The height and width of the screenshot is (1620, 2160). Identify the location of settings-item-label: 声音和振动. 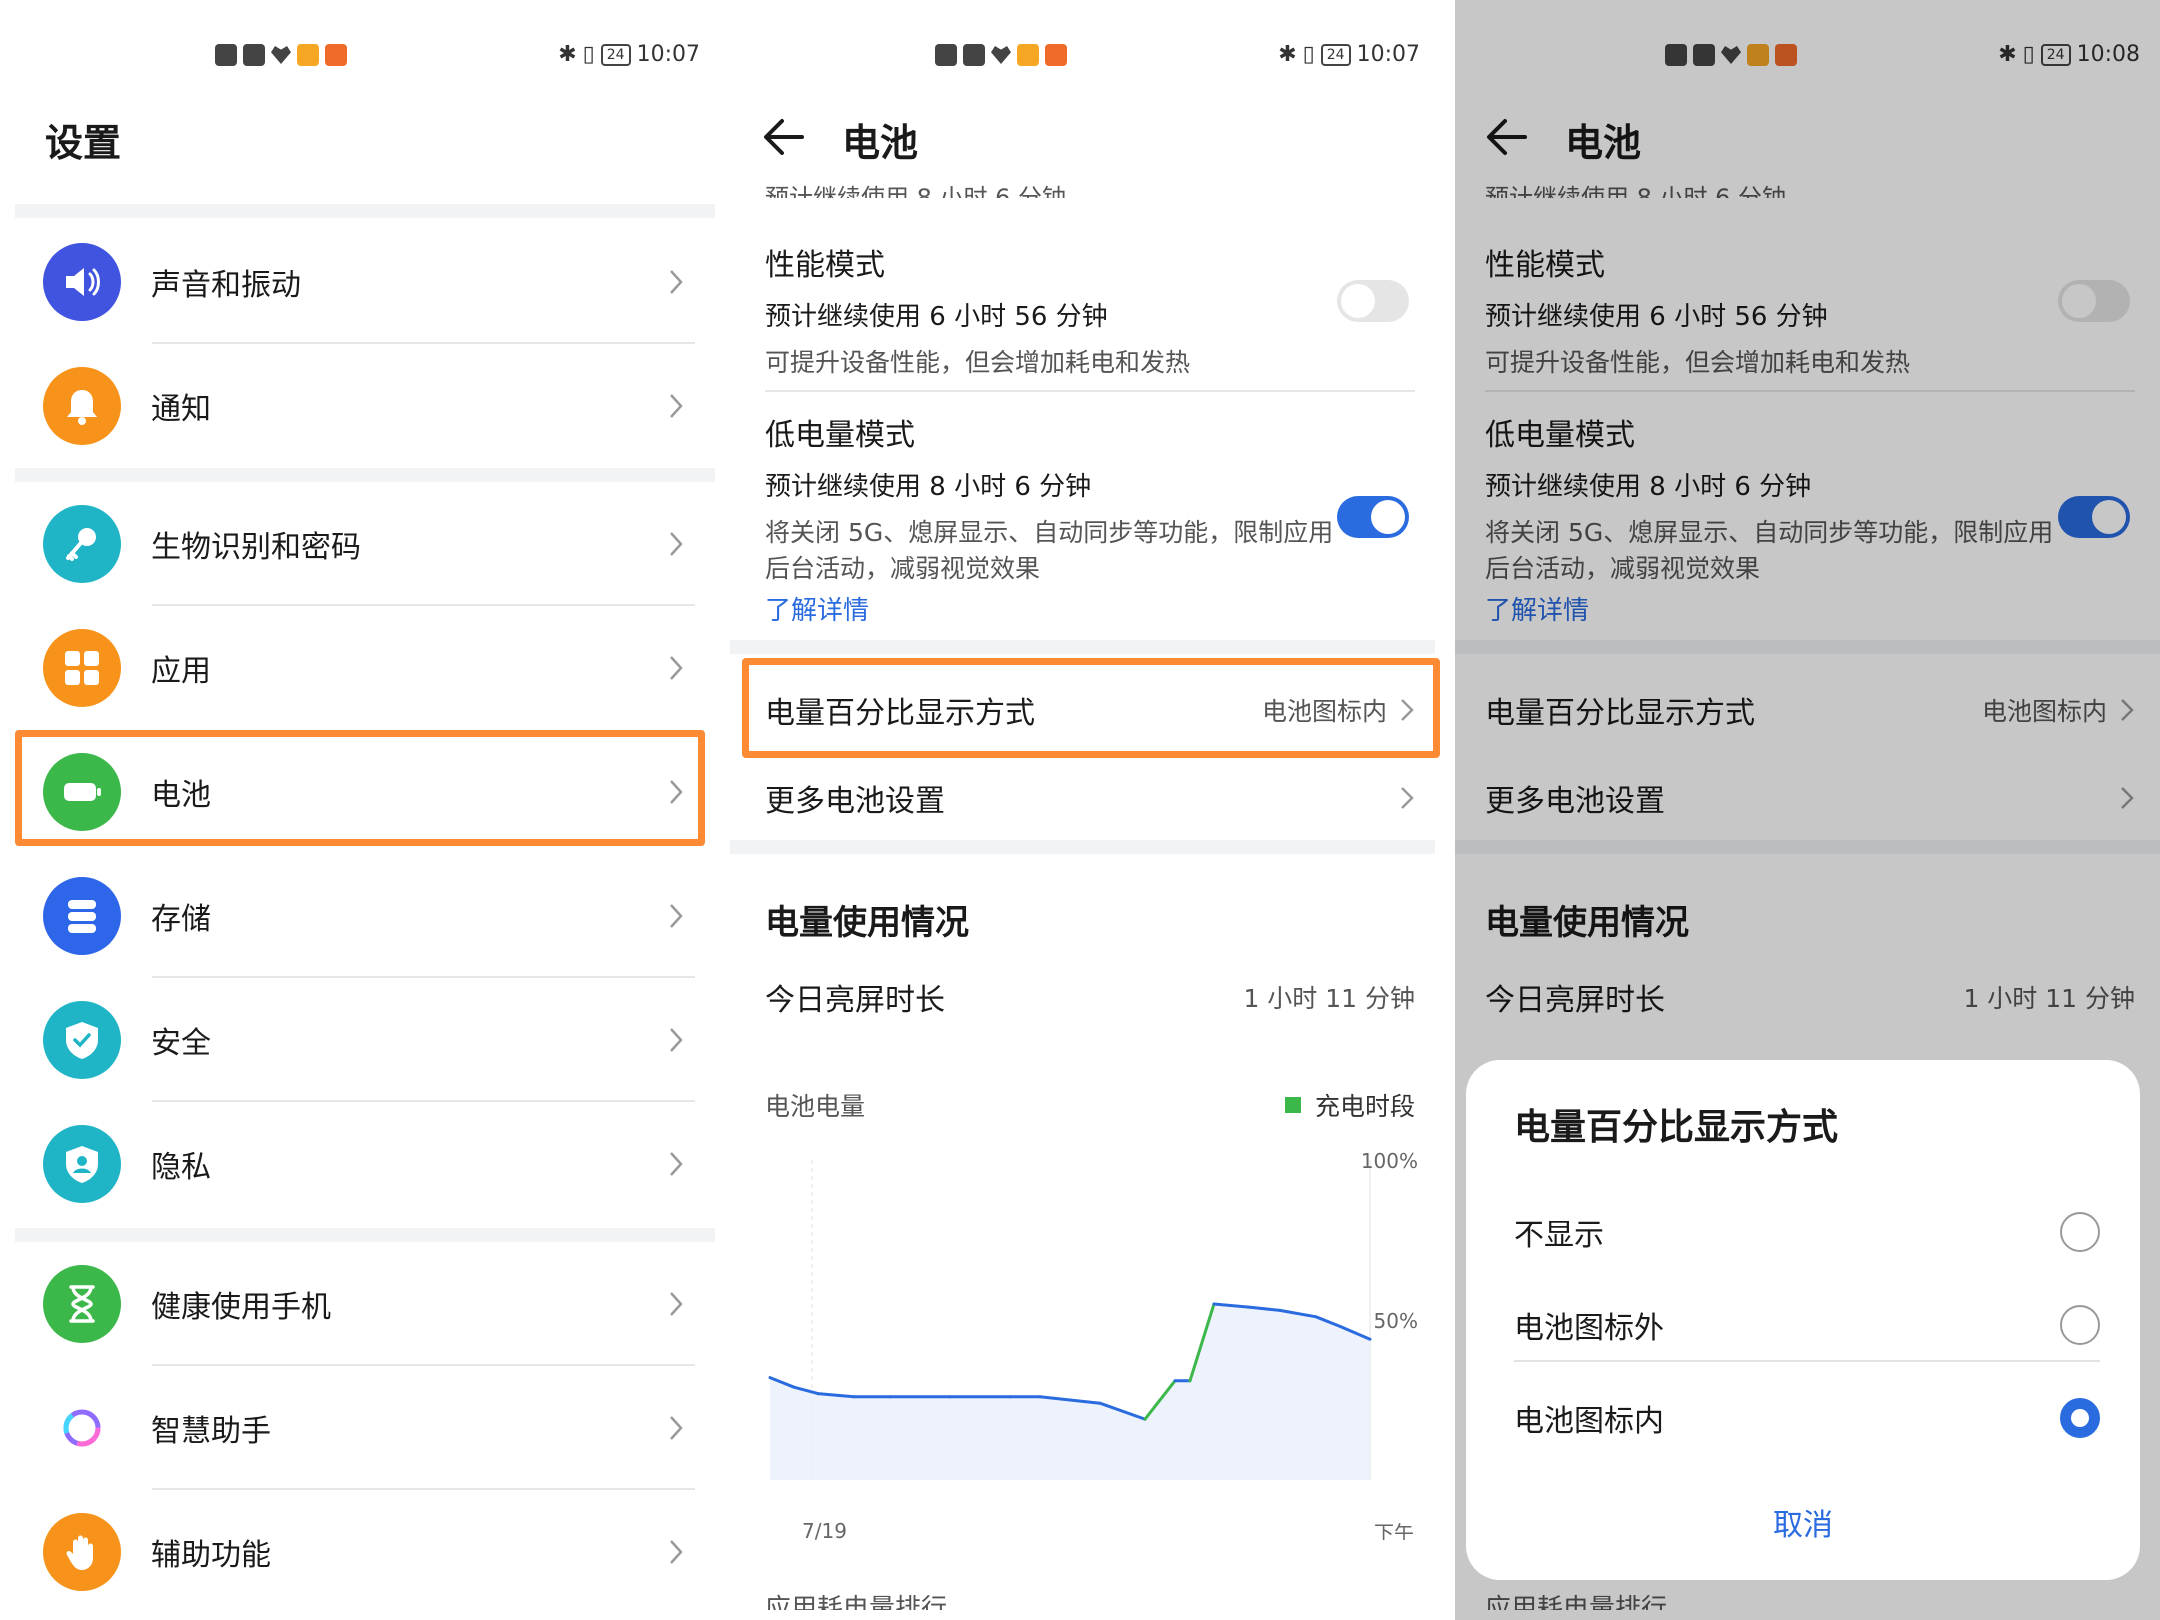
(226, 285).